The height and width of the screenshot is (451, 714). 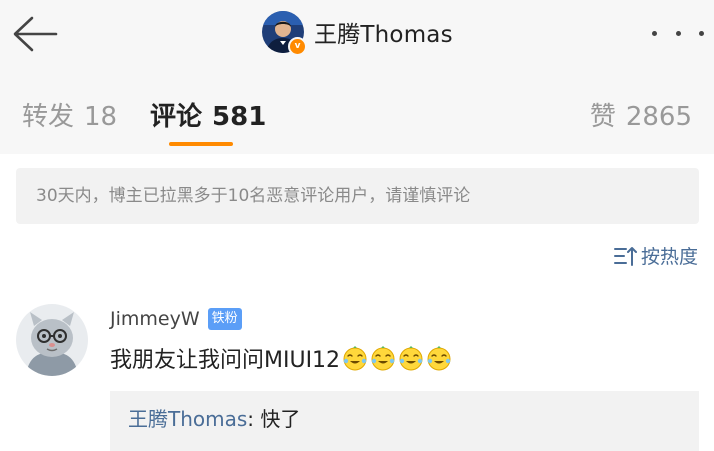 I want to click on moderation-notice: 30天内，博主已拉黑多于10名恶意评论用户，请谨慎评论, so click(x=357, y=196).